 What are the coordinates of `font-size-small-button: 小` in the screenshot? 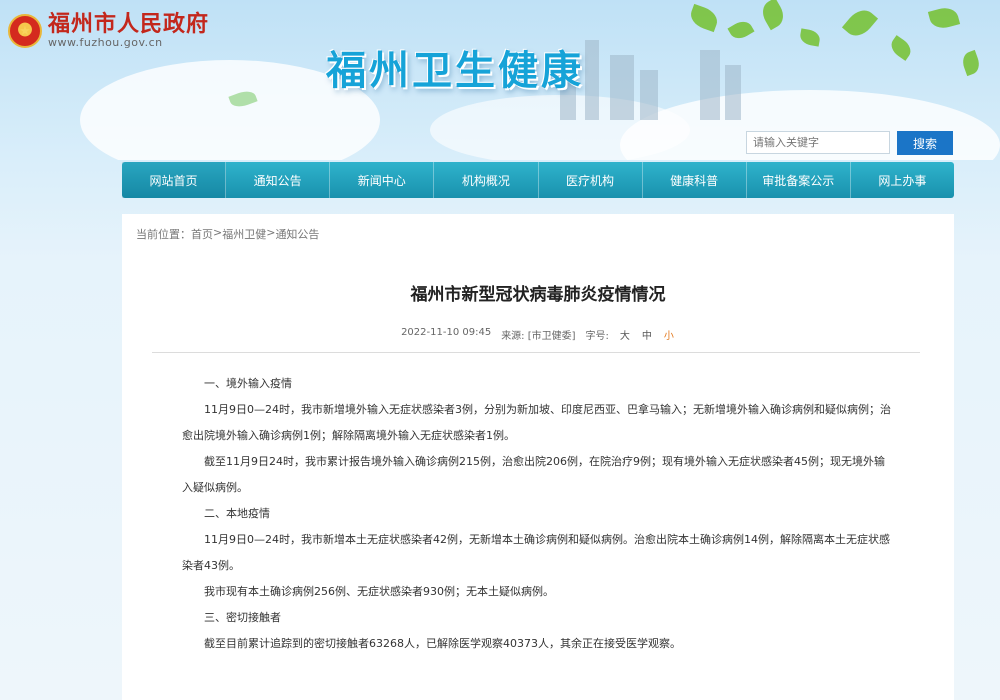 It's located at (669, 334).